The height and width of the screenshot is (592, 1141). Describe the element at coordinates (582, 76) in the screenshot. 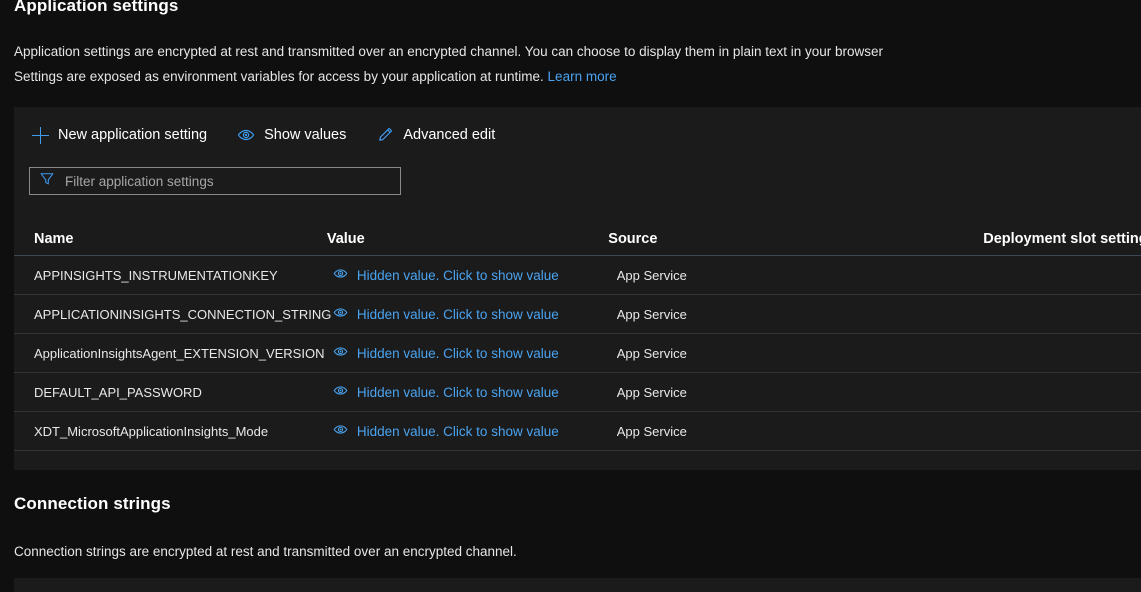

I see `learn-more-link: Learn more` at that location.